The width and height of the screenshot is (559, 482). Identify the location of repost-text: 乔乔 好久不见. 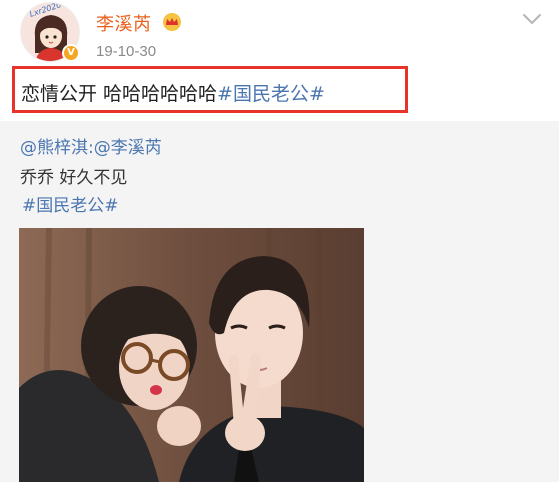
(74, 178).